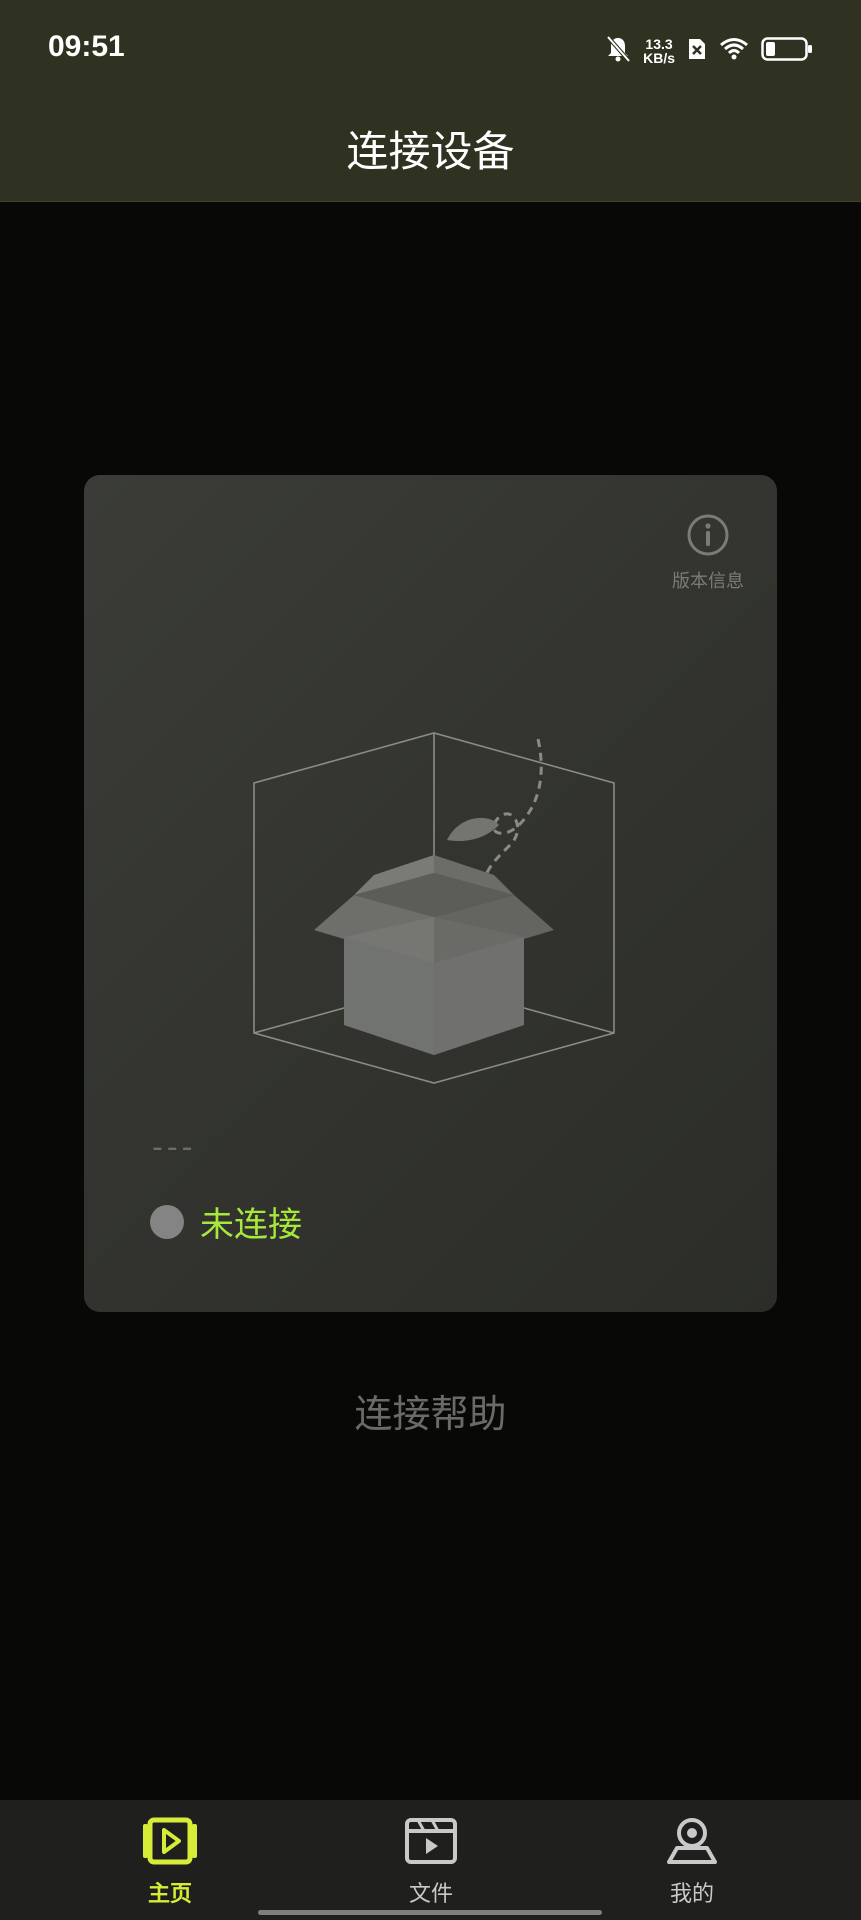 The image size is (861, 1920). Describe the element at coordinates (691, 1894) in the screenshot. I see `tab-profile-label: 我的` at that location.